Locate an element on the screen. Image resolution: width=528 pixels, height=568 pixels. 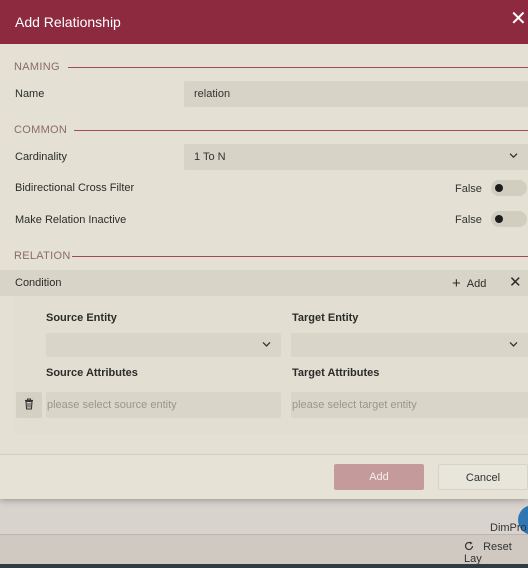
cardinality-select: 1 To N is located at coordinates (356, 157).